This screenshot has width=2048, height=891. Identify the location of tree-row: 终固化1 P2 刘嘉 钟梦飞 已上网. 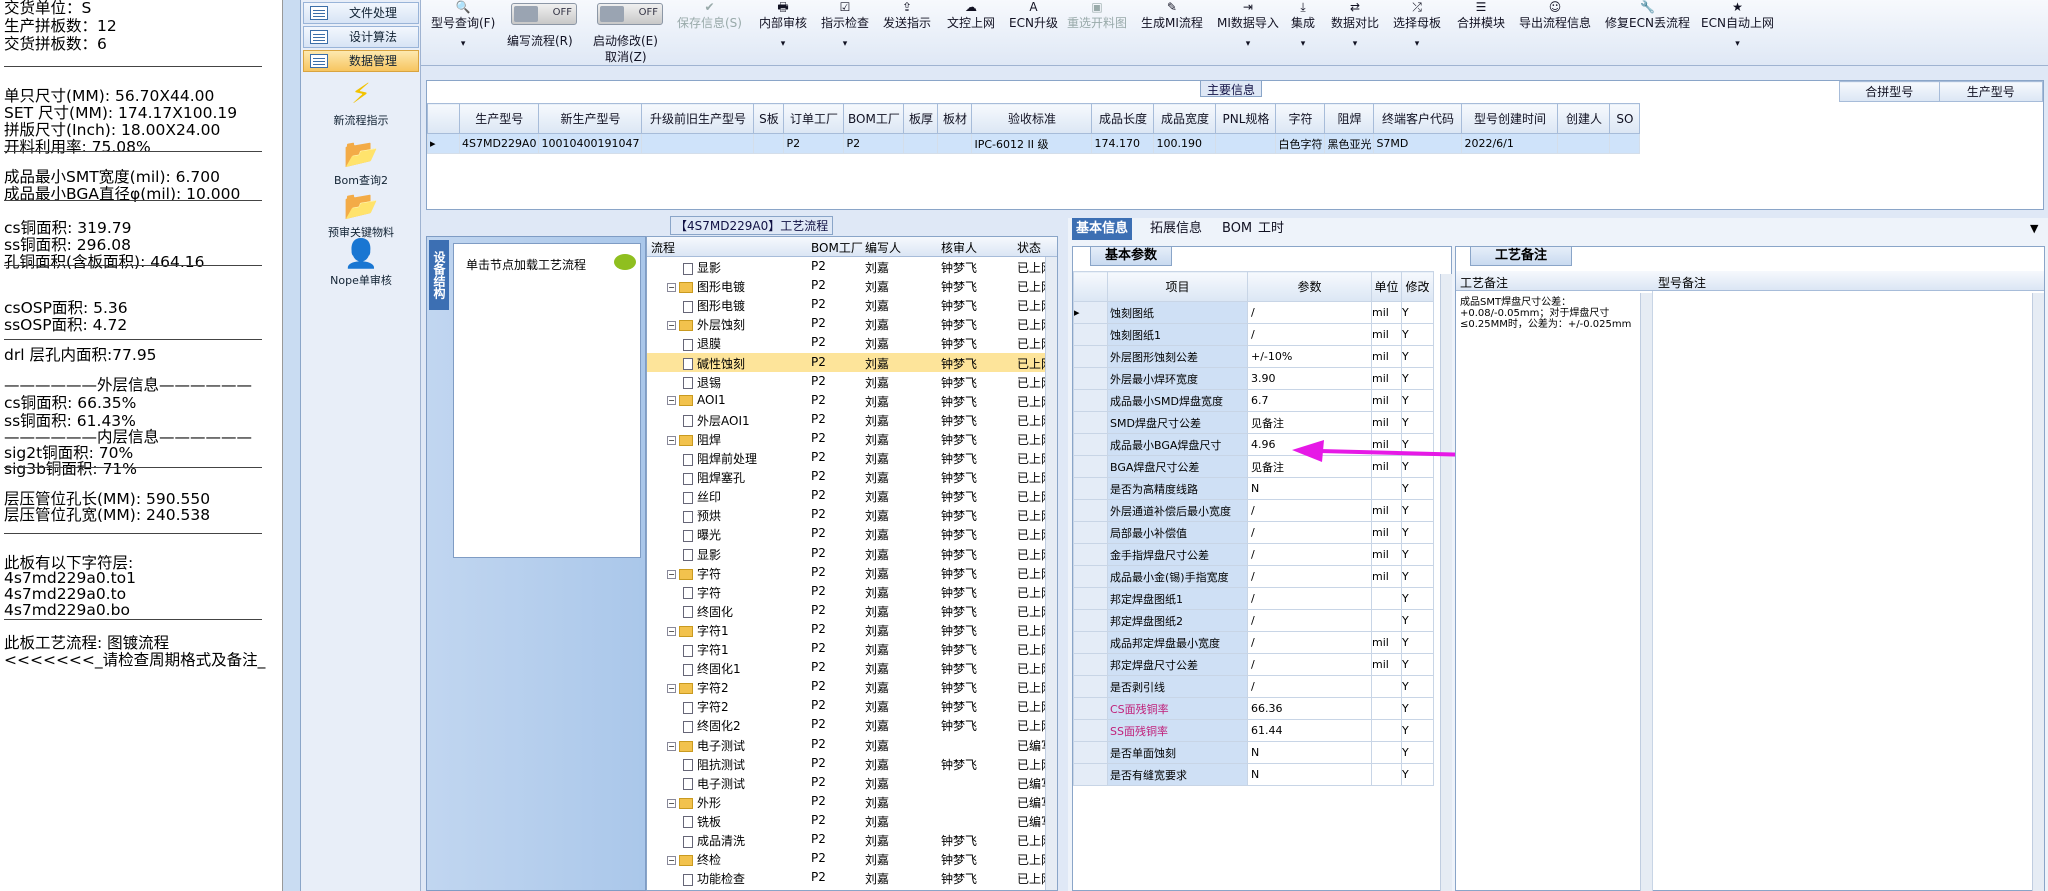
(850, 667).